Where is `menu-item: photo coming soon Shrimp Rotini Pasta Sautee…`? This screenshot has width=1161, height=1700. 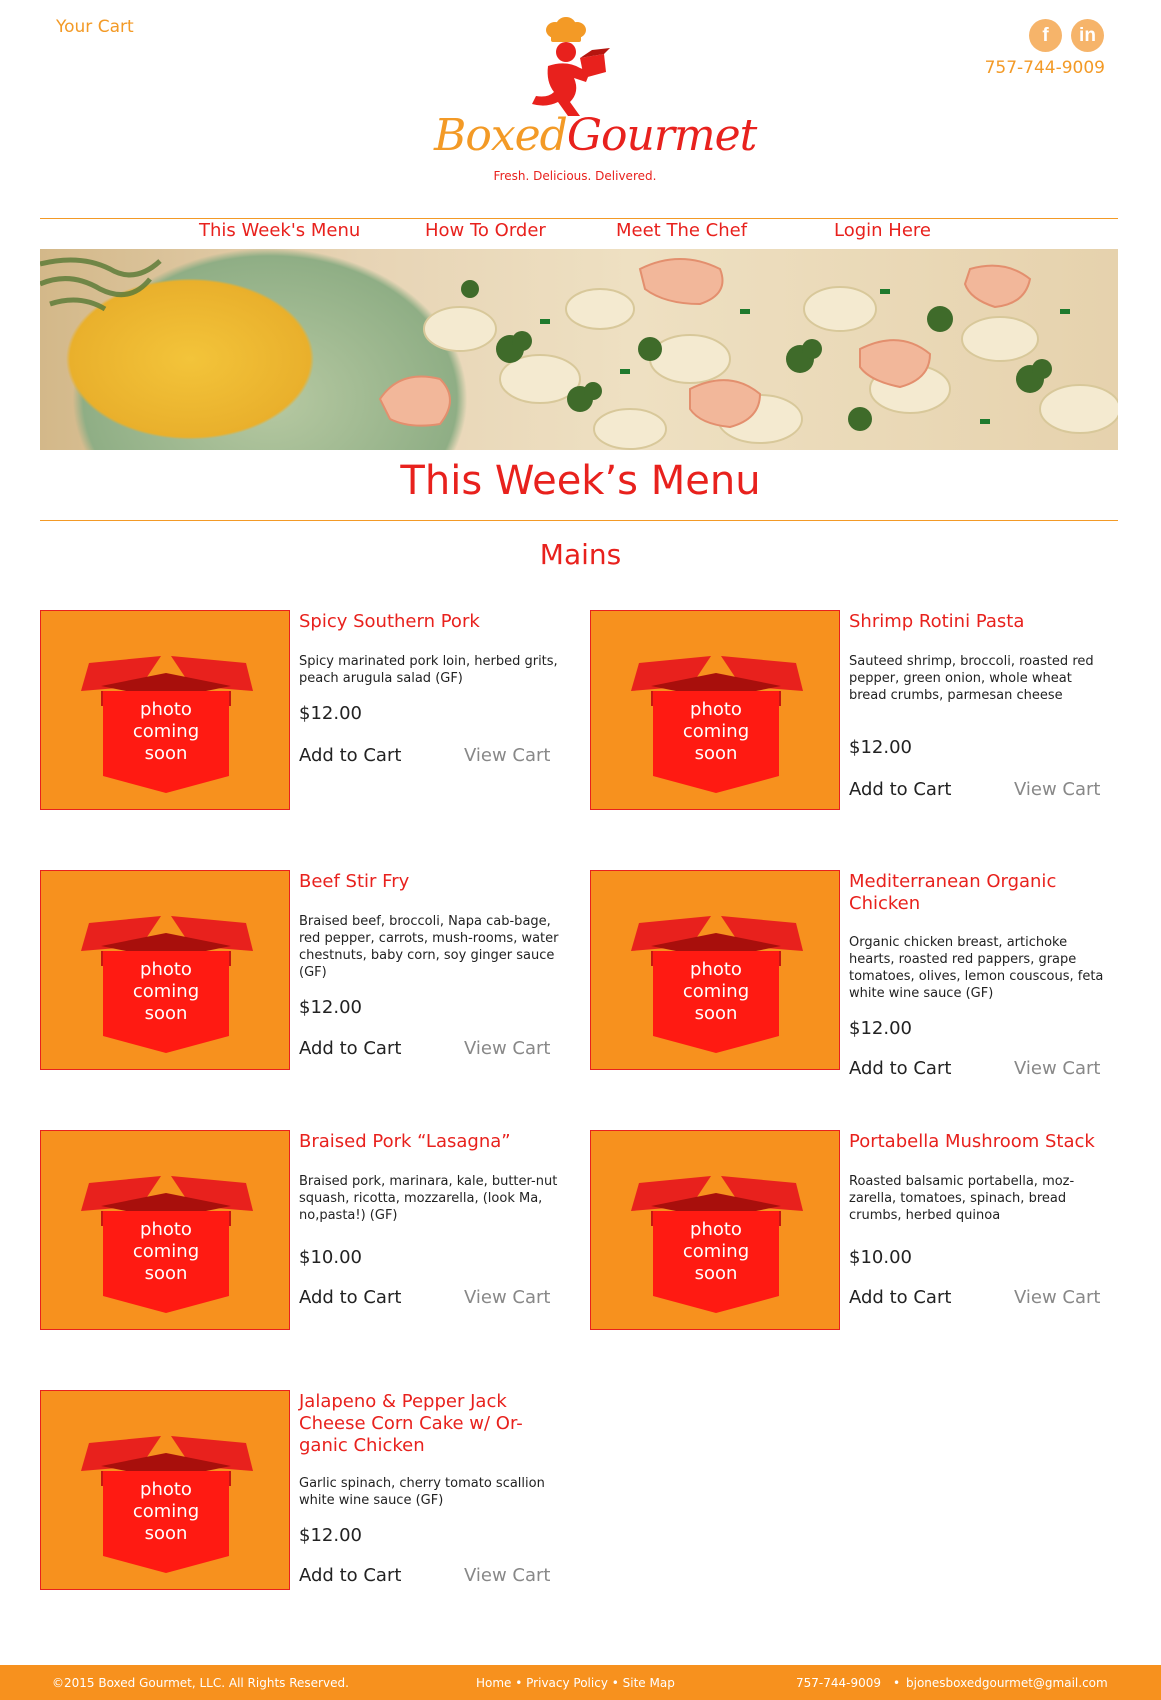 menu-item: photo coming soon Shrimp Rotini Pasta Sautee… is located at coordinates (860, 715).